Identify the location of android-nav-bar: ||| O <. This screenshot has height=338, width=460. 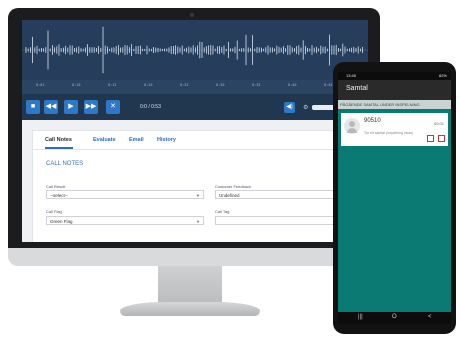
(394, 318).